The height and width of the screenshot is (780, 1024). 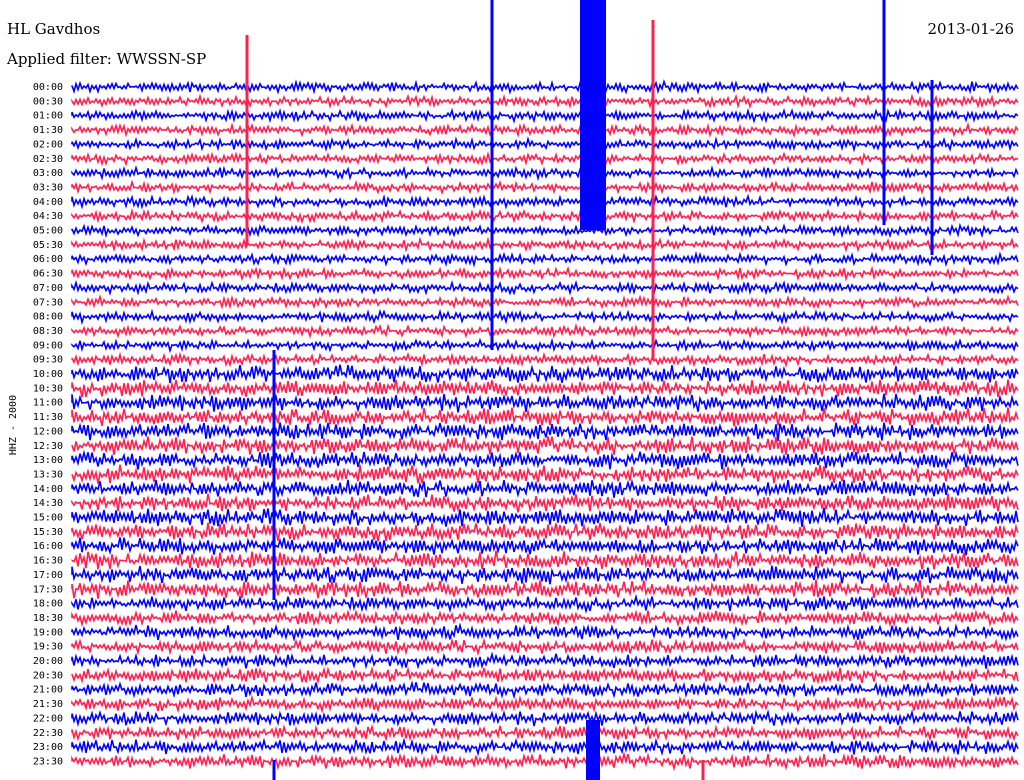 I want to click on time-tick-label: 06:00, so click(x=48, y=259).